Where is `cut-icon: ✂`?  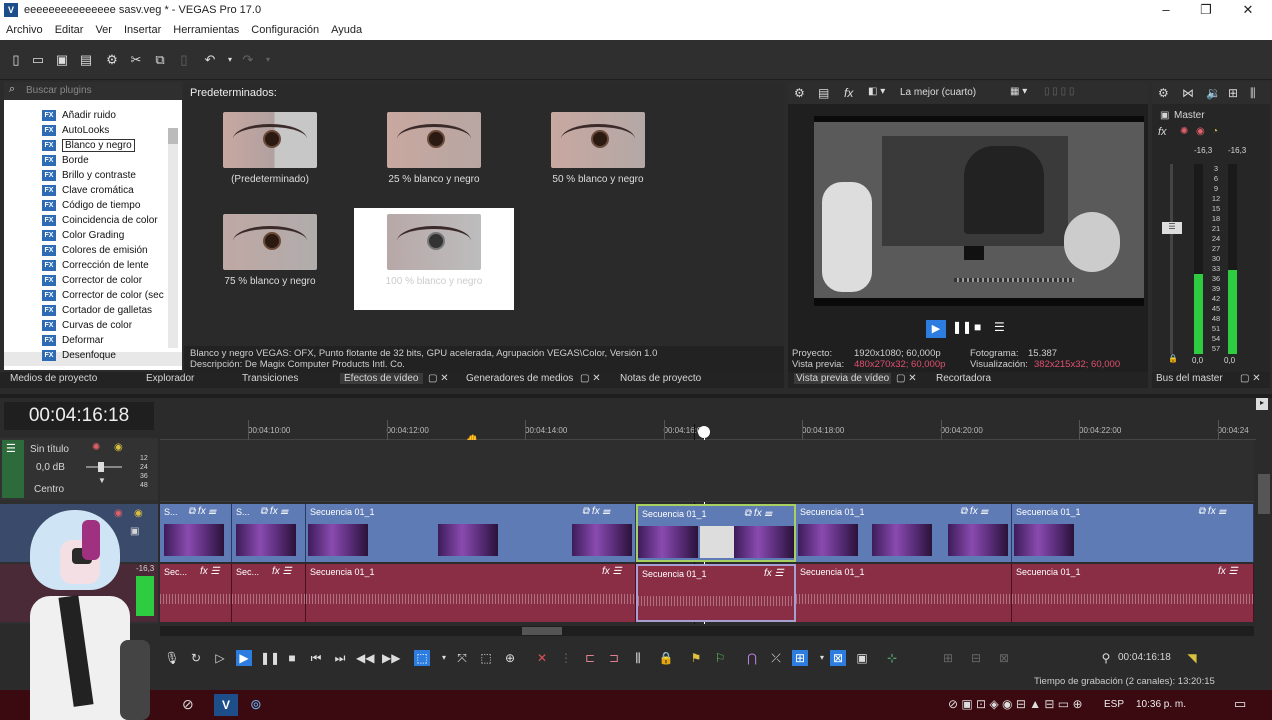
cut-icon: ✂ is located at coordinates (136, 60).